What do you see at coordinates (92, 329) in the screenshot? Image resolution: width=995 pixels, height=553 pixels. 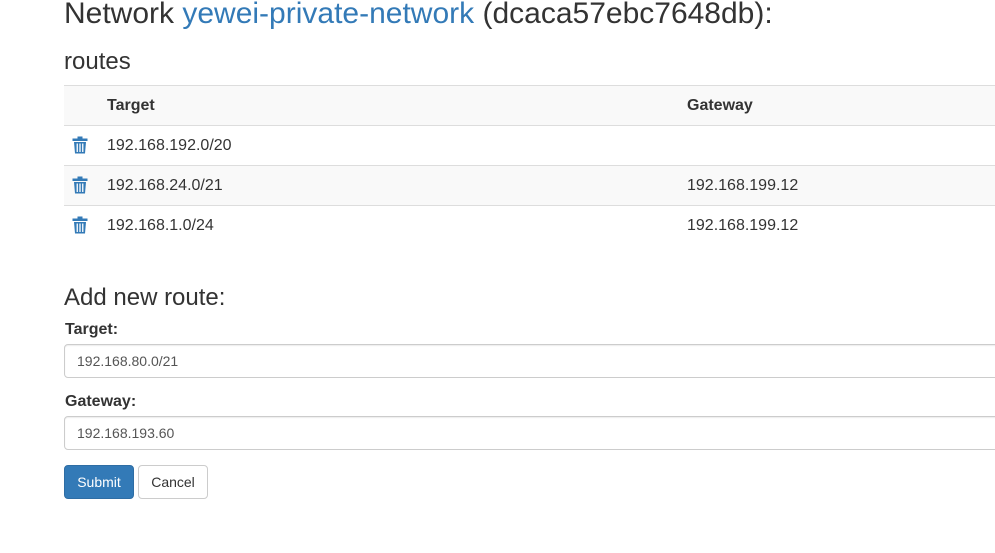 I see `target-label: Target:` at bounding box center [92, 329].